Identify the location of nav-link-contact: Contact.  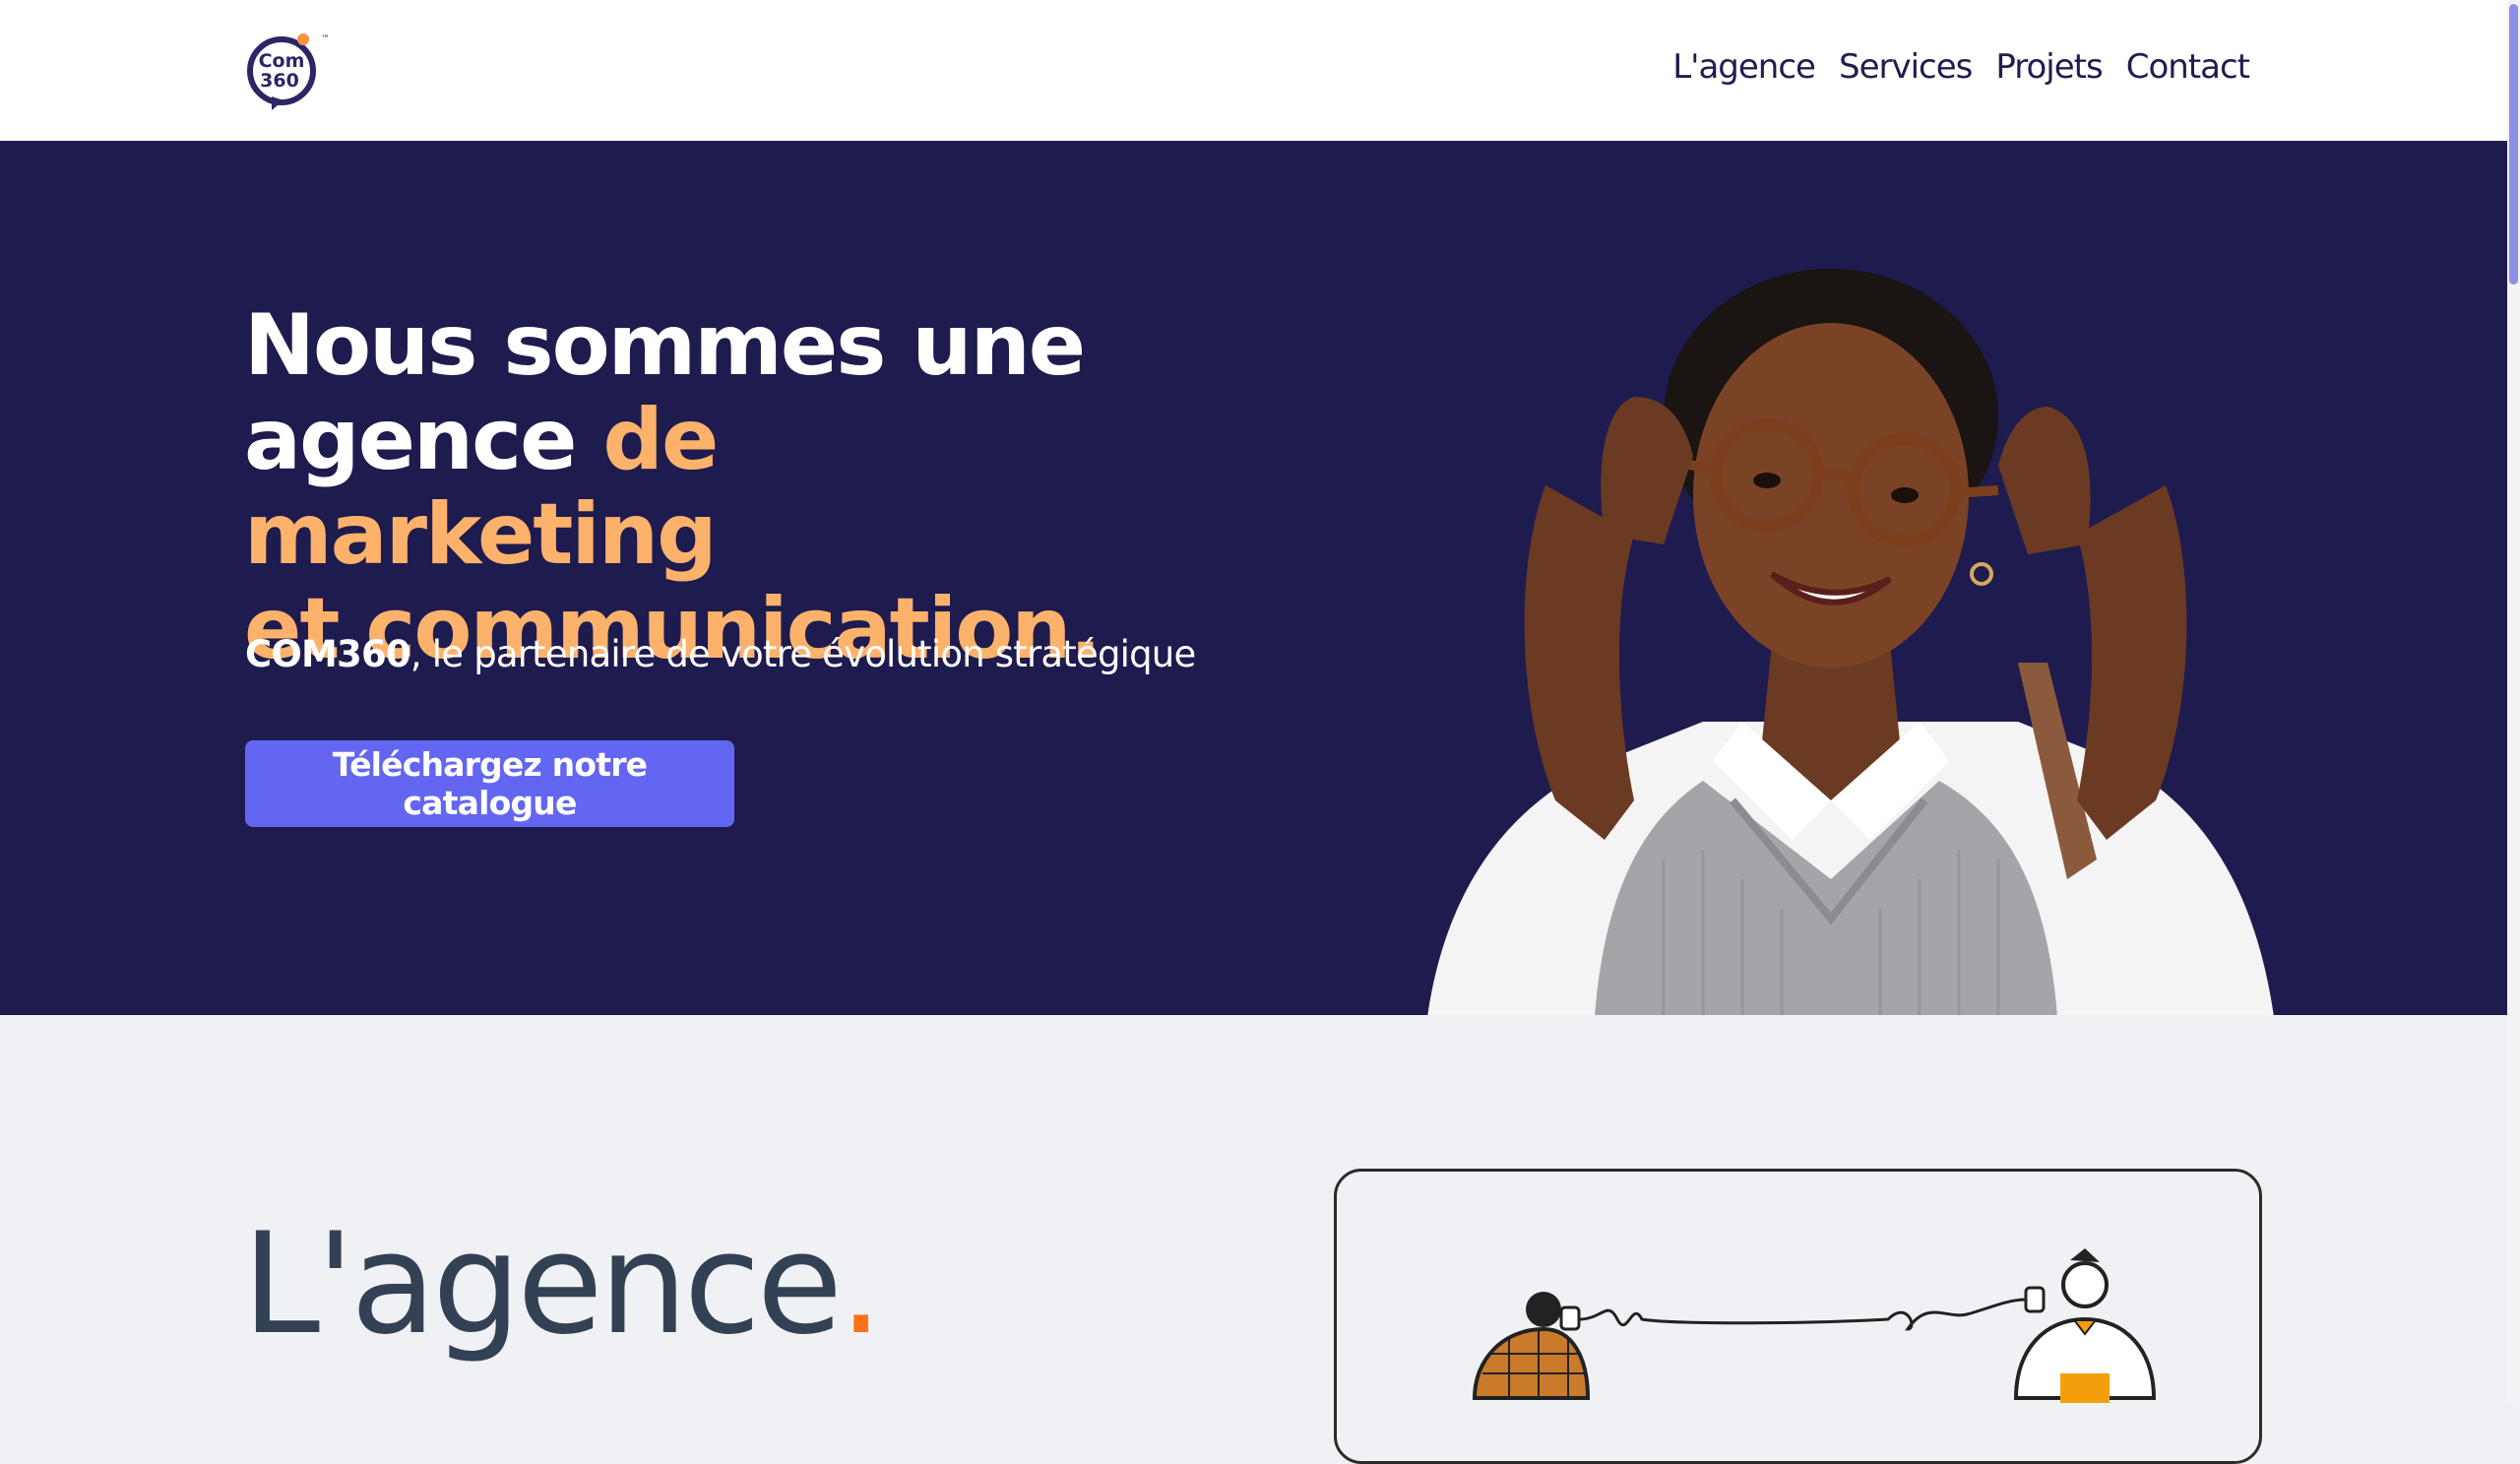
(2188, 67).